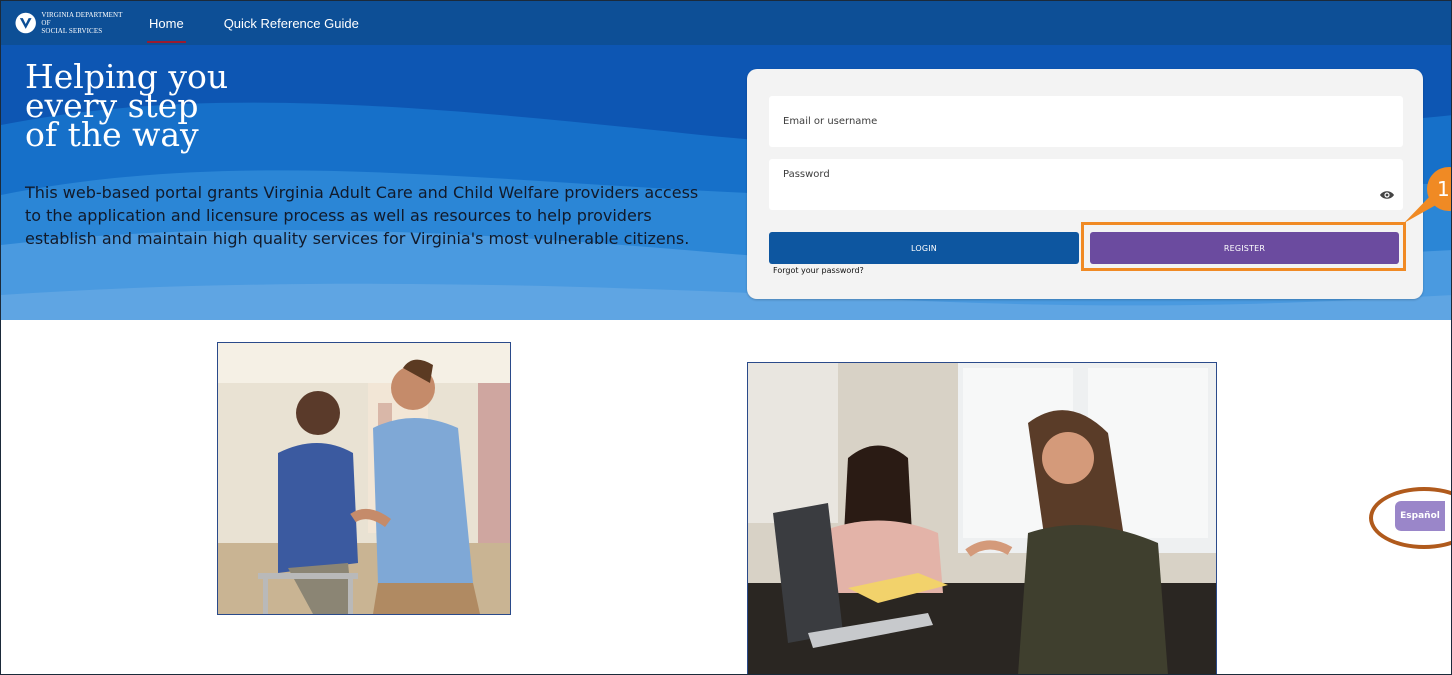 The height and width of the screenshot is (675, 1452). What do you see at coordinates (166, 27) in the screenshot?
I see `nav-home-link: Home` at bounding box center [166, 27].